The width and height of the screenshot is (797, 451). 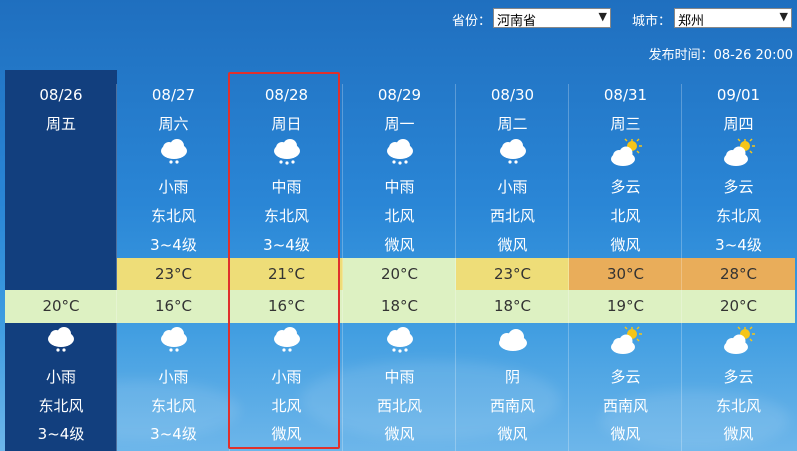 I want to click on date: 08/30, so click(x=512, y=95).